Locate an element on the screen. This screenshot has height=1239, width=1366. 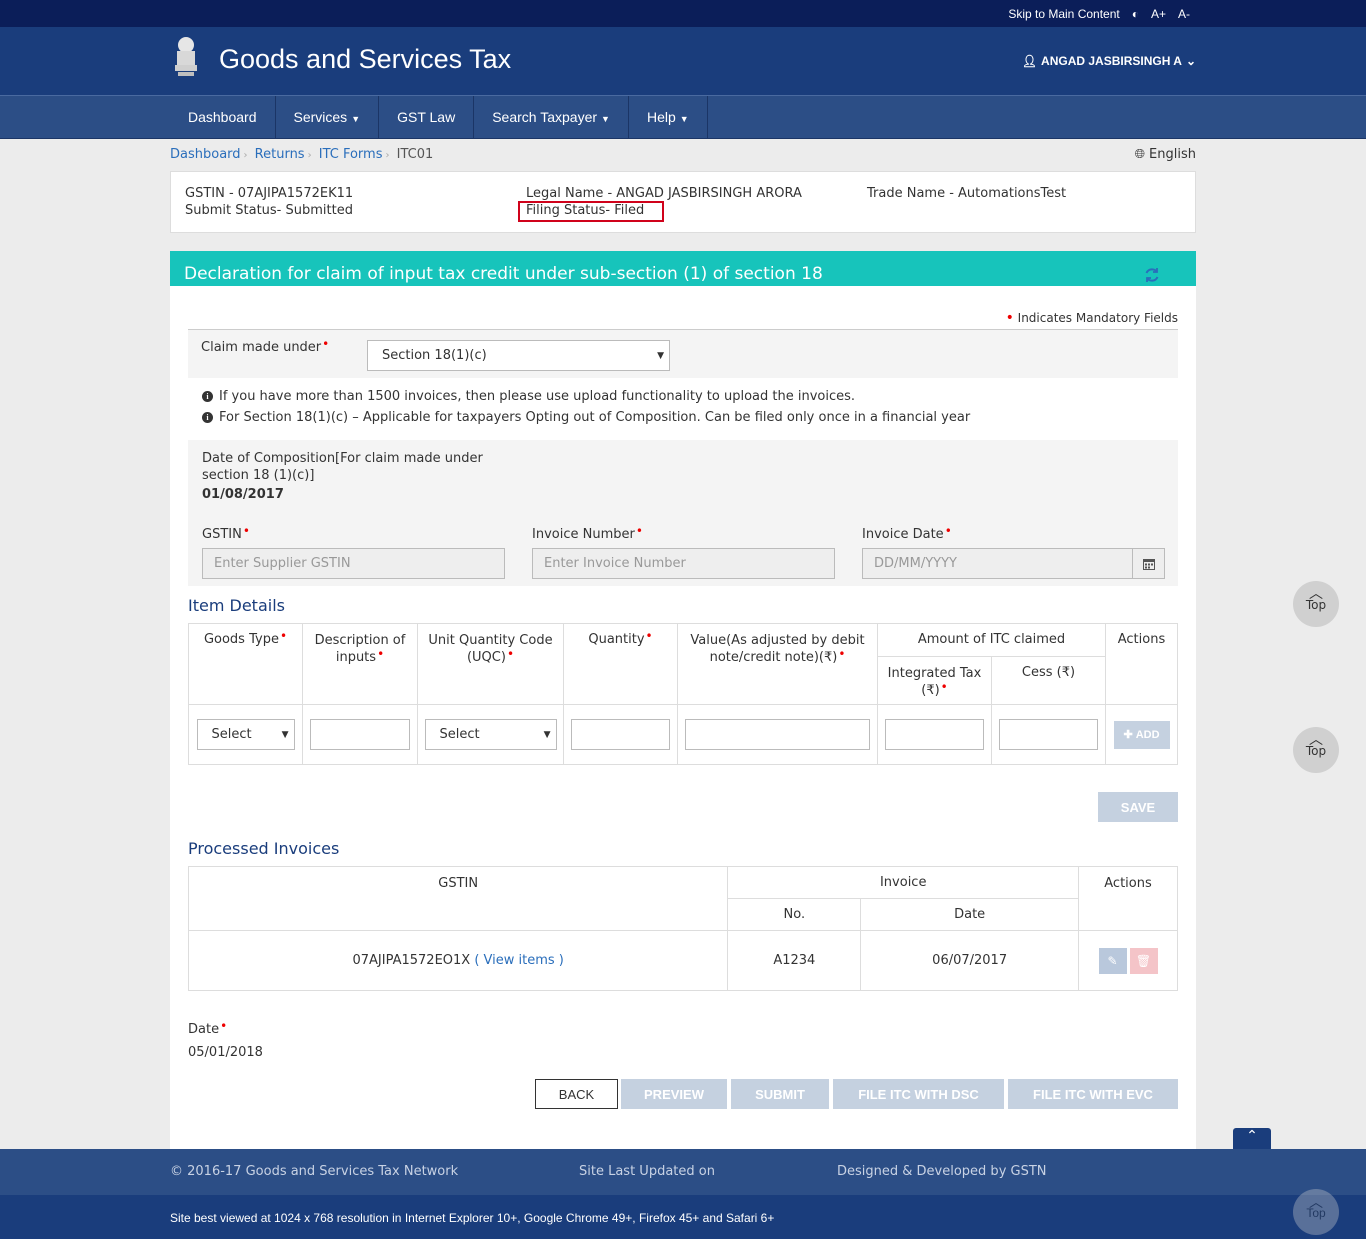
chevron-down-icon: ⌄ is located at coordinates (1190, 61).